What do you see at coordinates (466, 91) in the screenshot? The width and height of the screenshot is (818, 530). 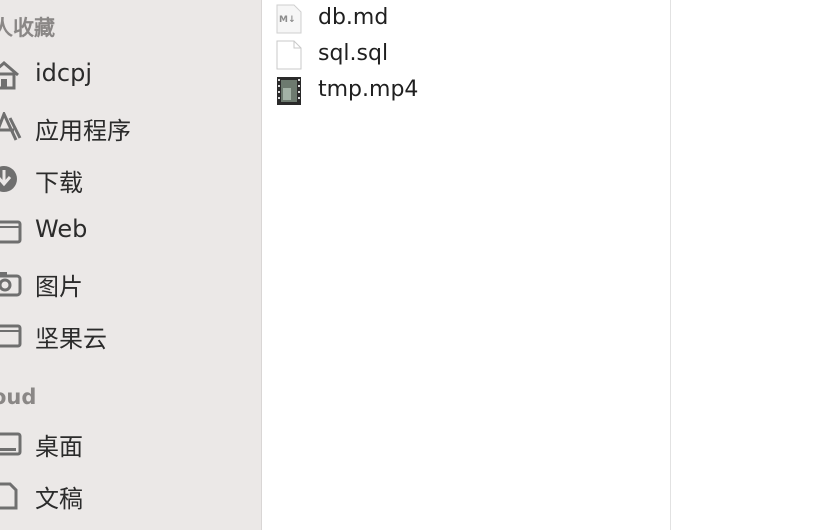 I see `file-row: tmp.mp4` at bounding box center [466, 91].